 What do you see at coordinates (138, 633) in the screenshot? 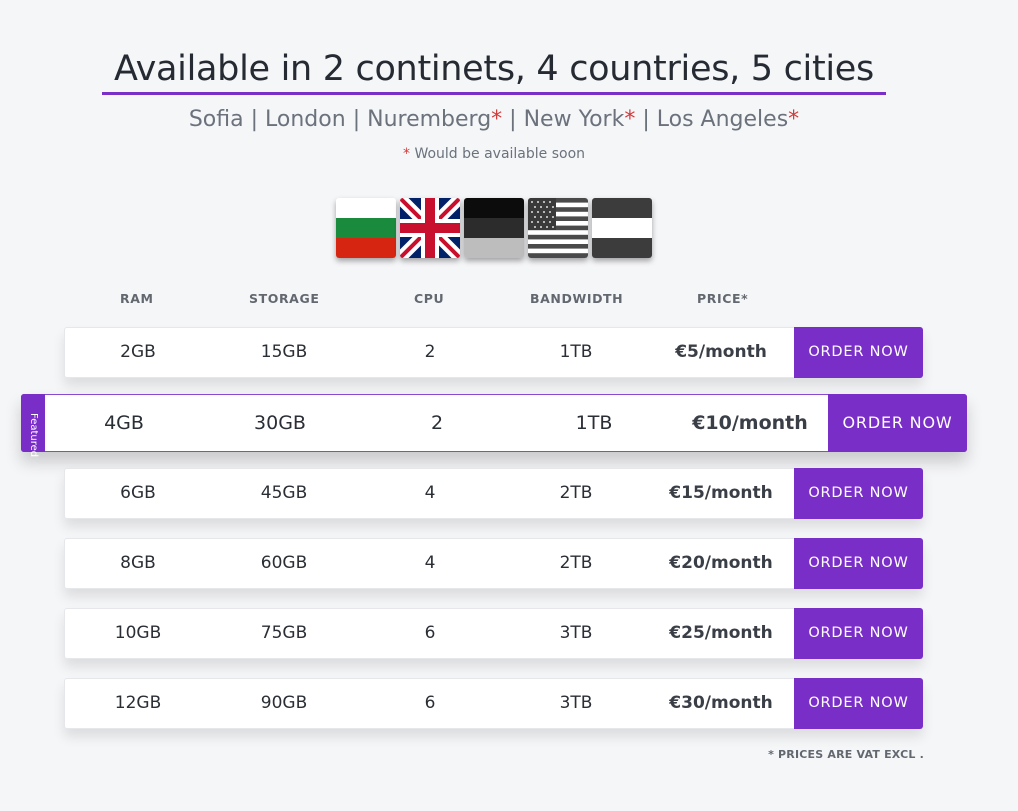
I see `plan-ram: 10GB` at bounding box center [138, 633].